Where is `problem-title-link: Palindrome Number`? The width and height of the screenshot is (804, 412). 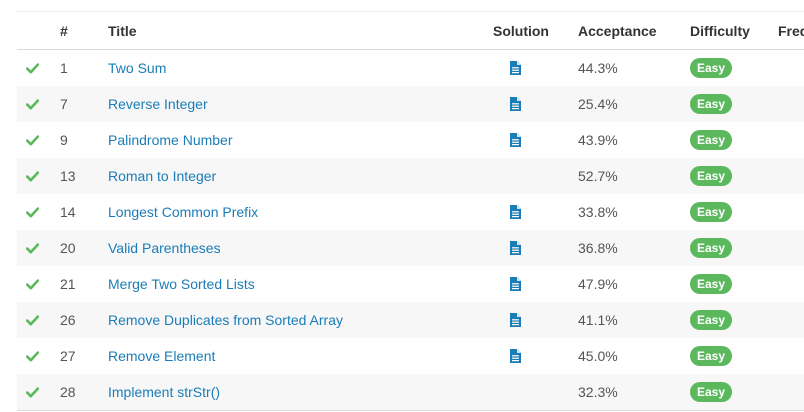
problem-title-link: Palindrome Number is located at coordinates (170, 140).